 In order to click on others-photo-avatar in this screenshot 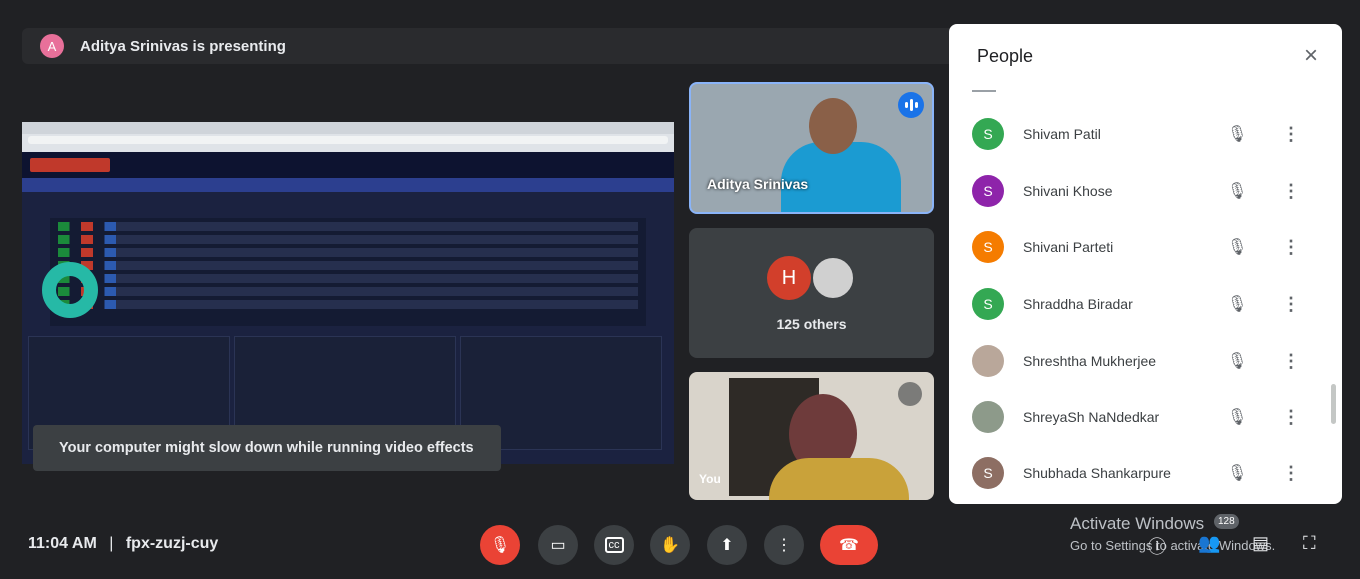, I will do `click(833, 278)`.